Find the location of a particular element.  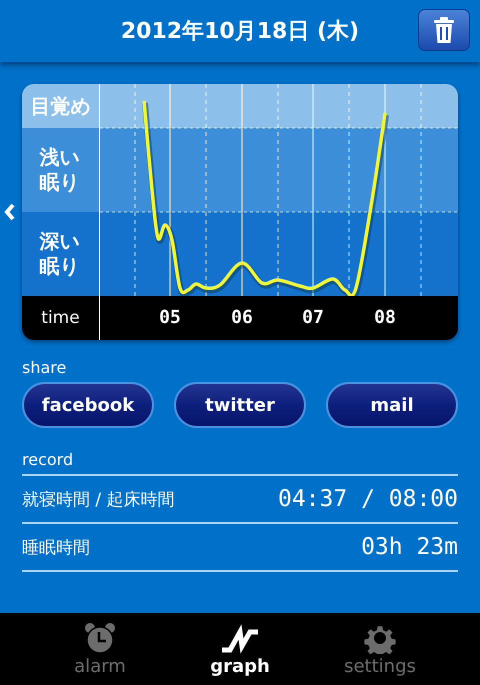

hour-label: 05 is located at coordinates (170, 317).